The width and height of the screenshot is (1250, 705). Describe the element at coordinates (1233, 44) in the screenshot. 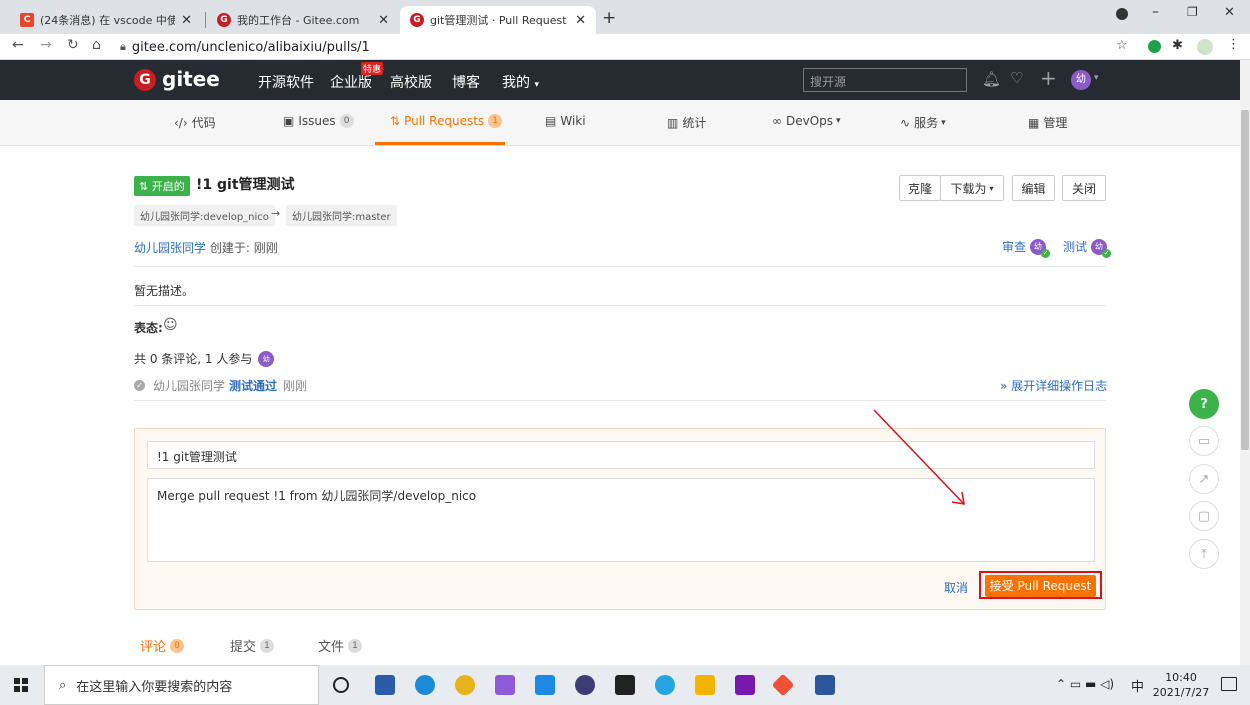

I see `menu-icon: ⋮` at that location.